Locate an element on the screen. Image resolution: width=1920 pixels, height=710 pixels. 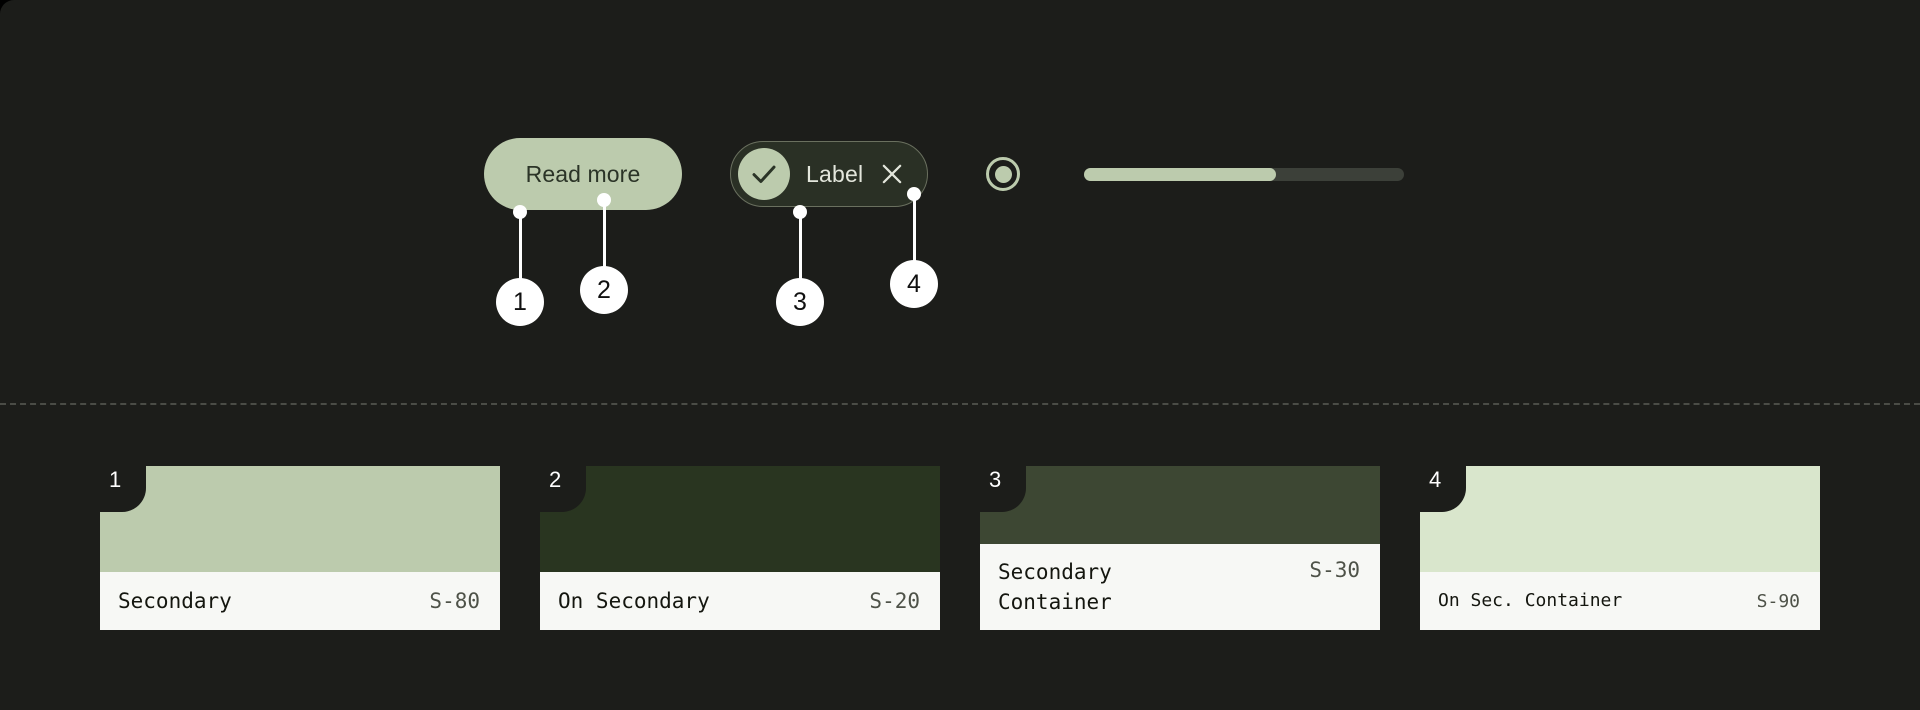
radio-dot is located at coordinates (1003, 174).